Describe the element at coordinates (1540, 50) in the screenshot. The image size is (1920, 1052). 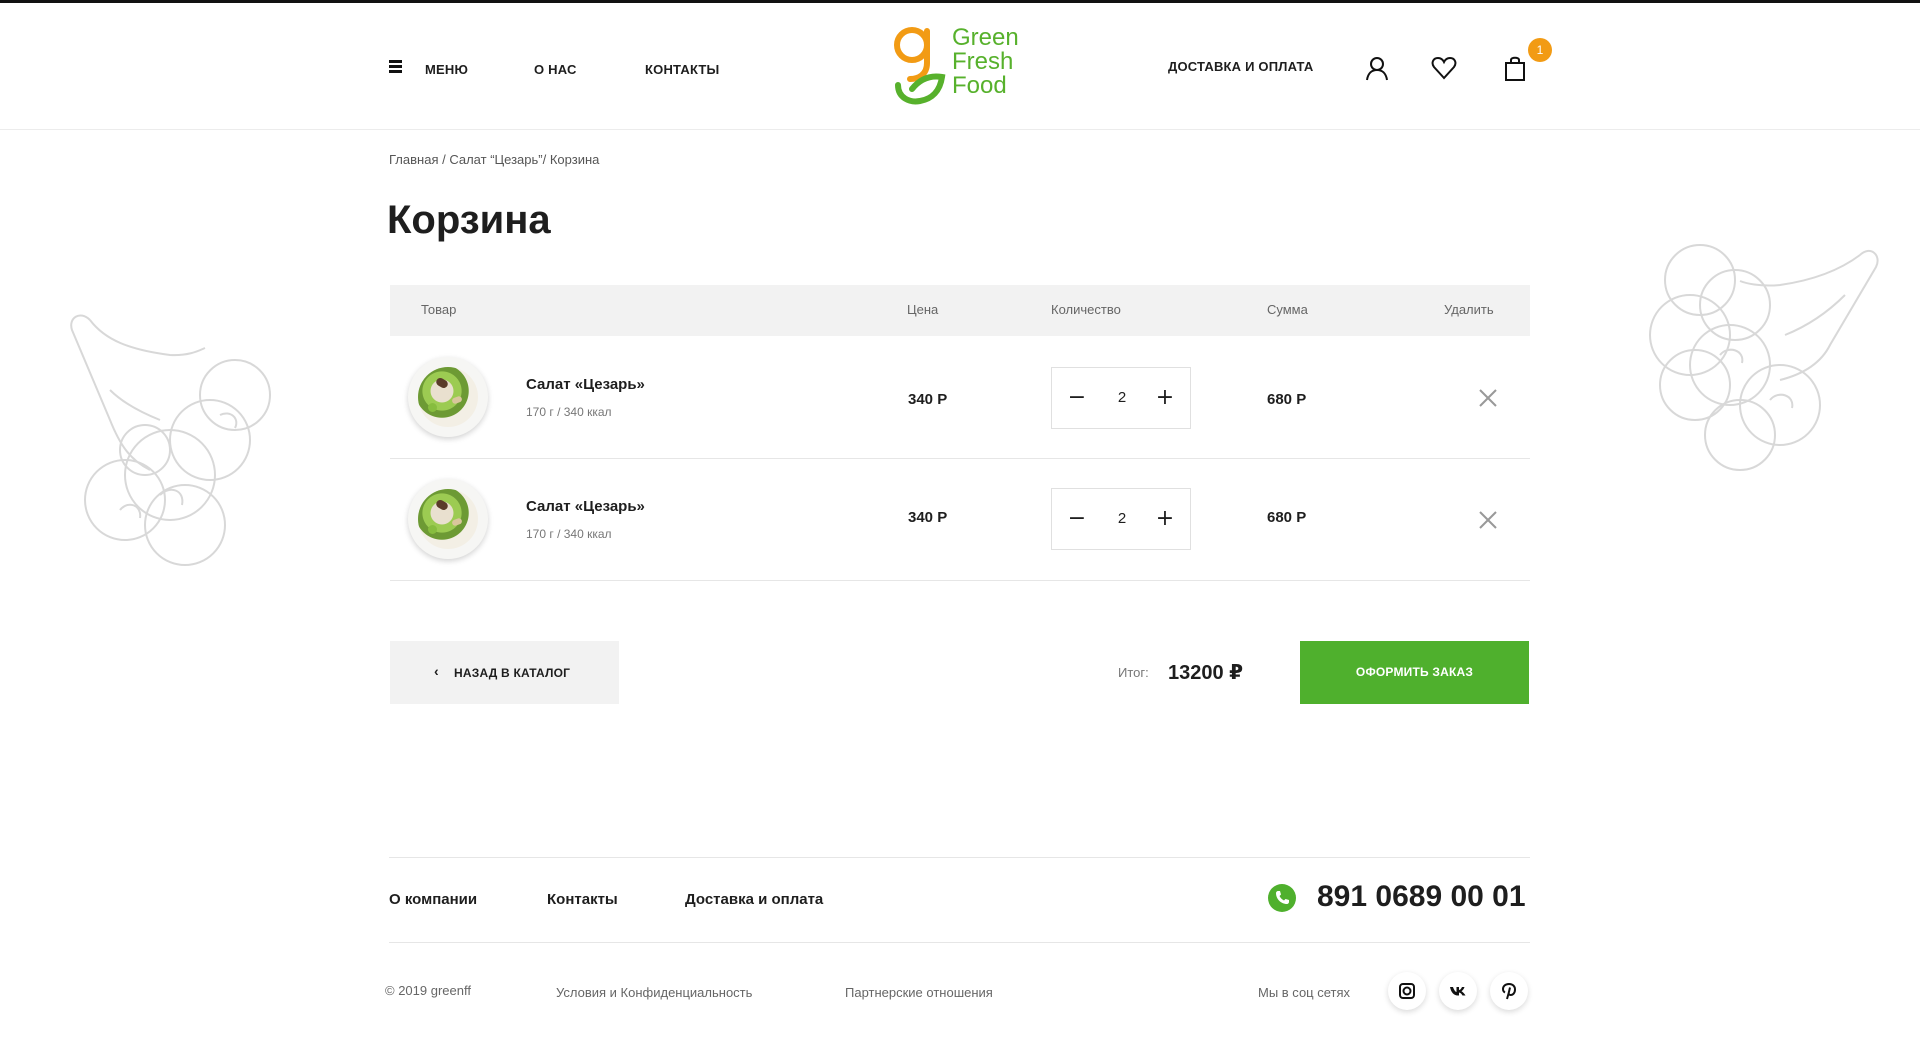
I see `cart-count-badge: 1` at that location.